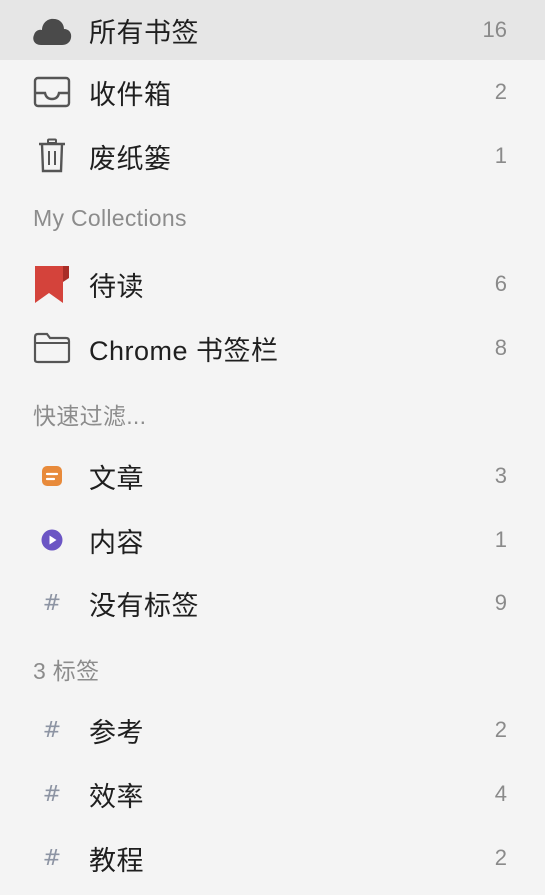 The image size is (545, 895). What do you see at coordinates (272, 794) in the screenshot?
I see `sidebar-item-tag-productivity: # 效率 4` at bounding box center [272, 794].